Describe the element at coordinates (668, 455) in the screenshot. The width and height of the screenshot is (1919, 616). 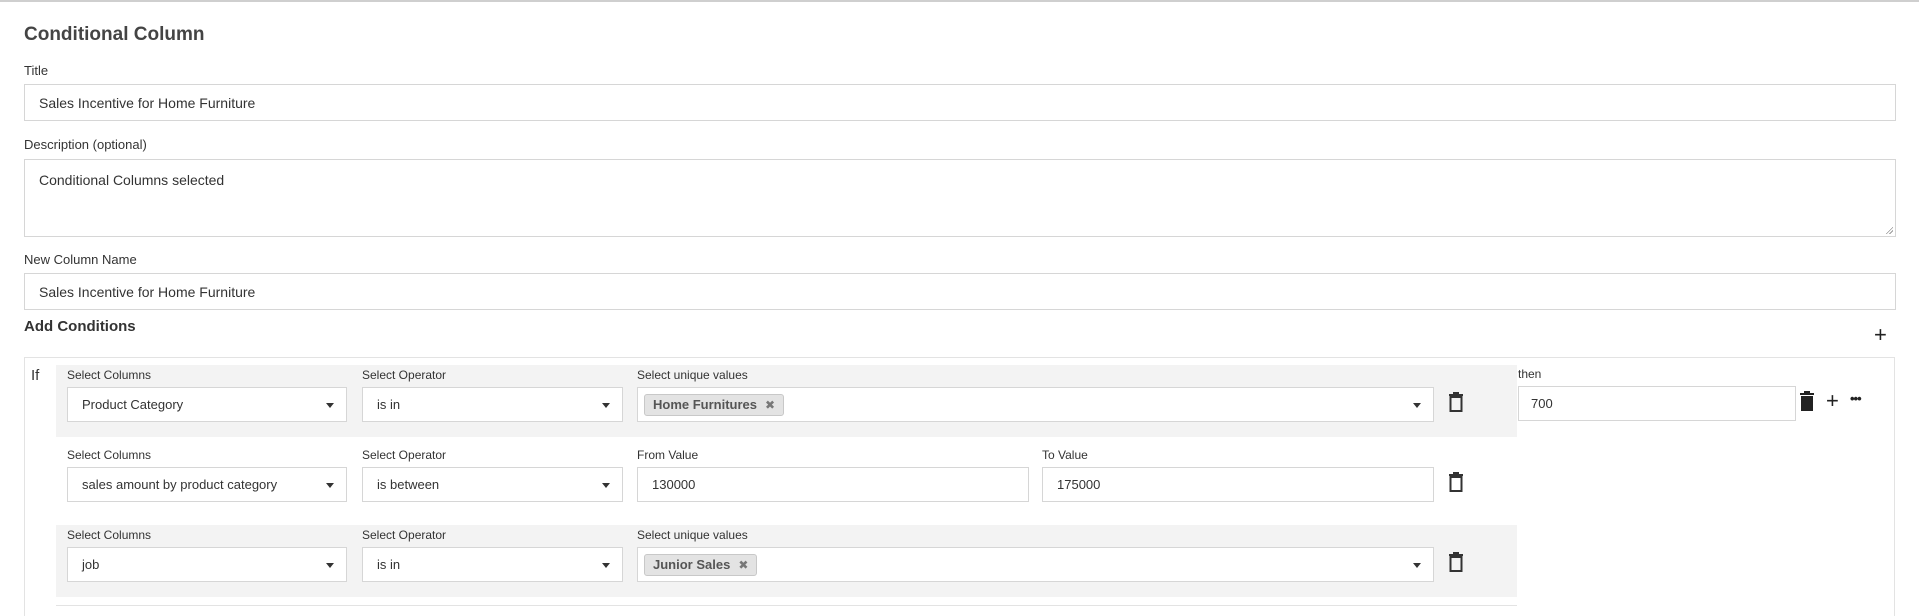
I see `from-value-label: From Value` at that location.